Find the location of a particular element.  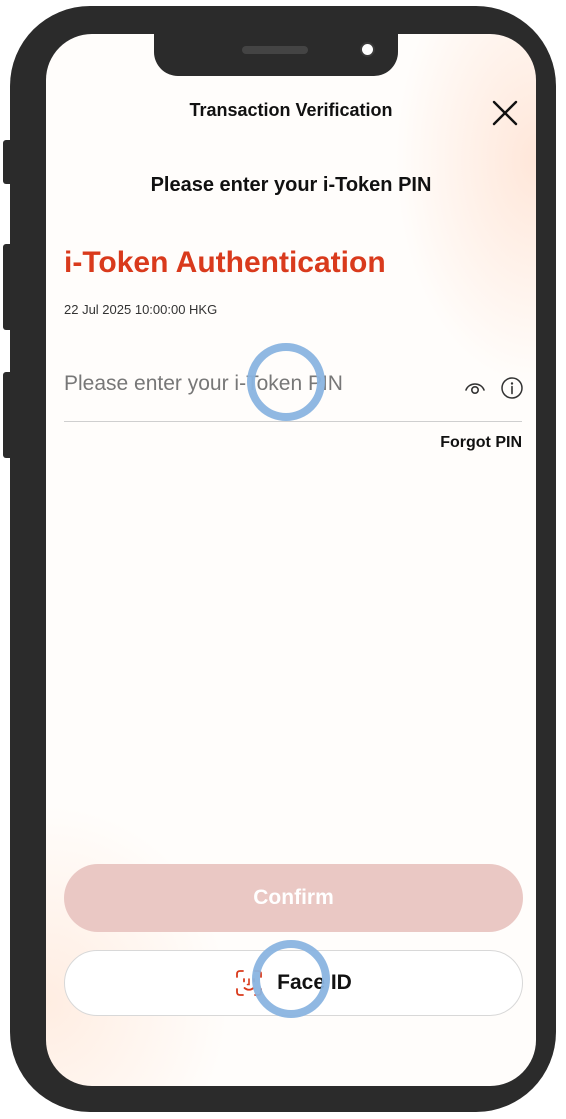

forgot-pin-link: Forgot PIN is located at coordinates (481, 443).